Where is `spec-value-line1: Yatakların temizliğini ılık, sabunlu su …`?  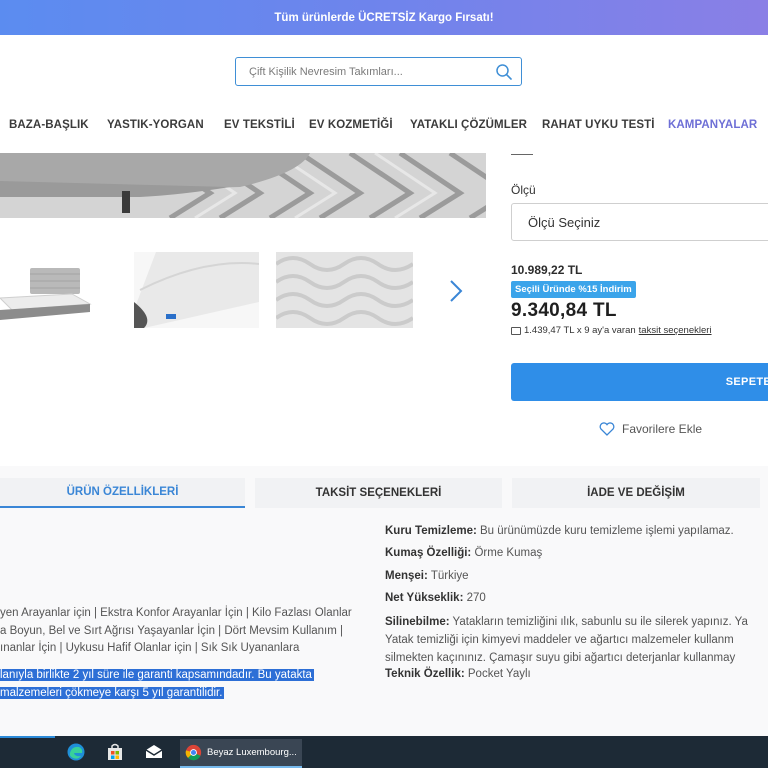 spec-value-line1: Yatakların temizliğini ılık, sabunlu su … is located at coordinates (600, 622).